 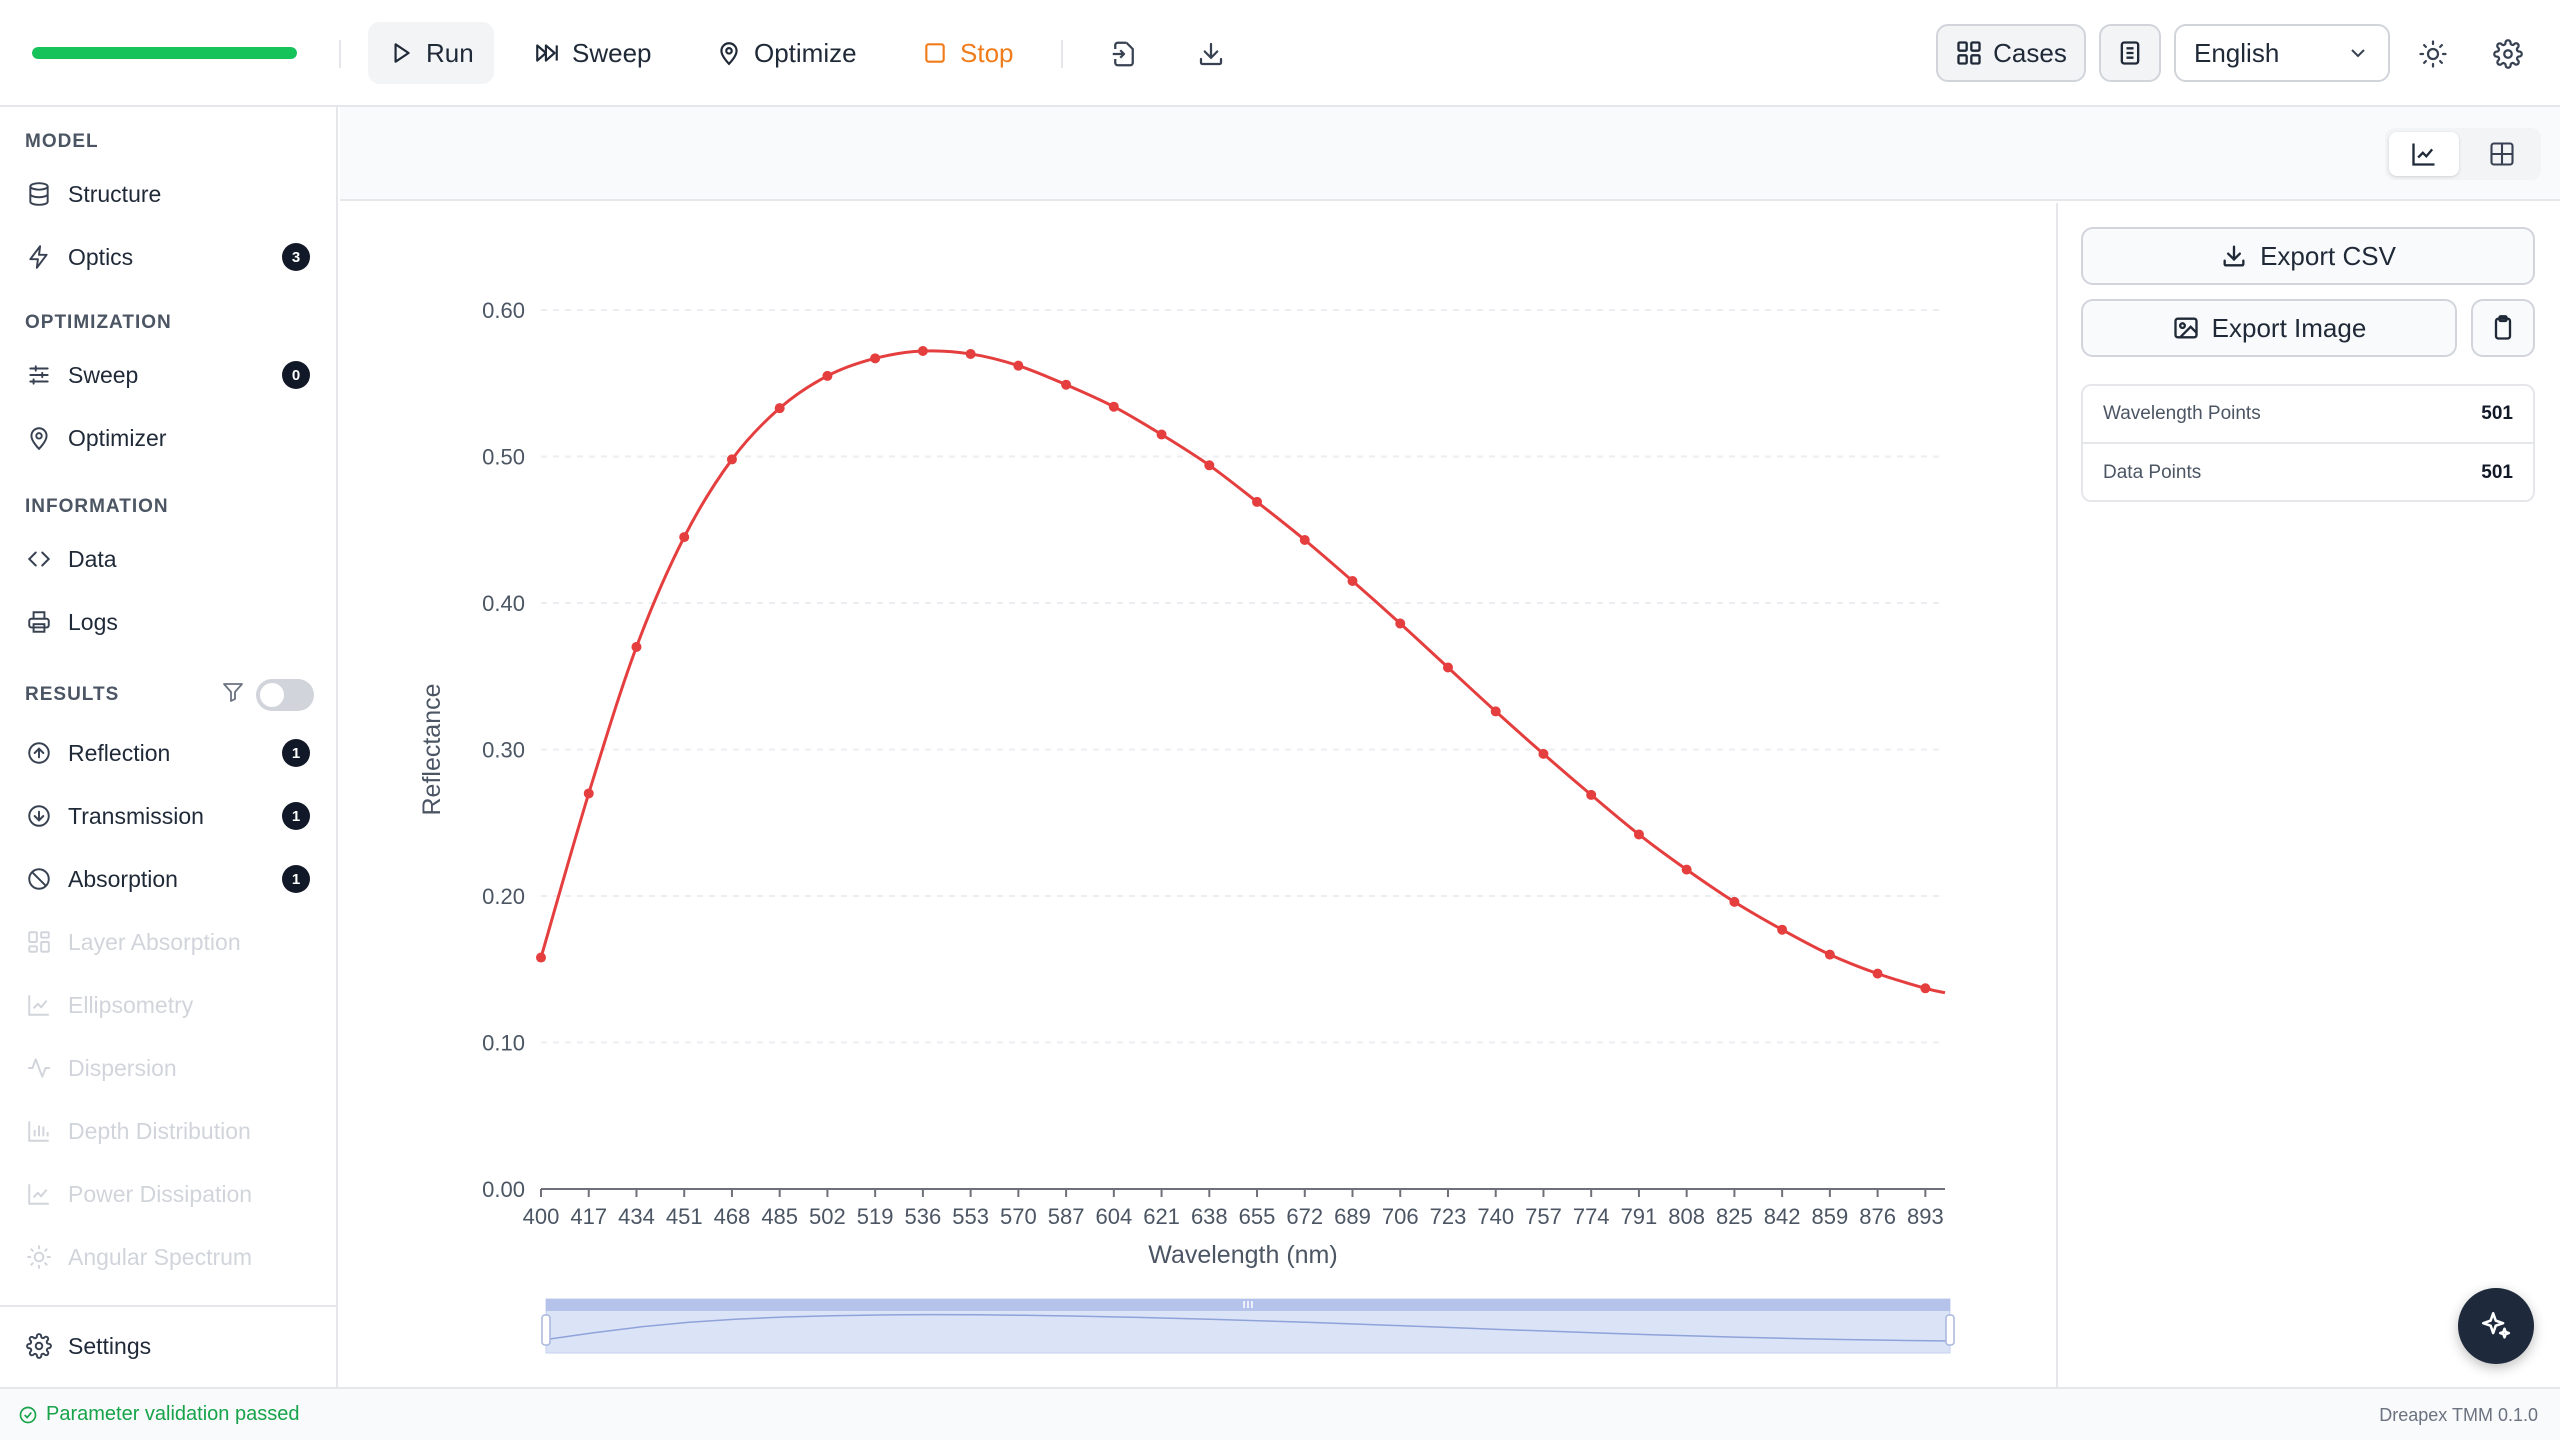 I want to click on optimize-button: Optimize, so click(x=786, y=53).